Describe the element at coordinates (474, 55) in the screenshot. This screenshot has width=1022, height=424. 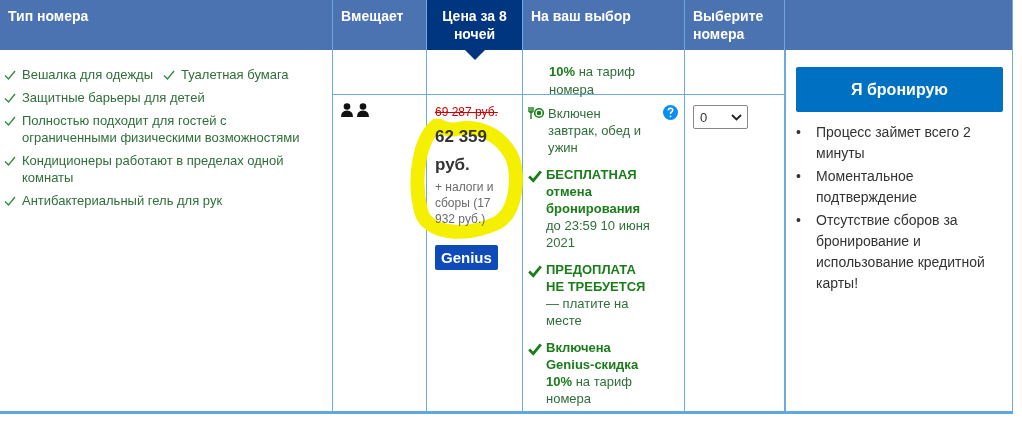
I see `pointer-icon` at that location.